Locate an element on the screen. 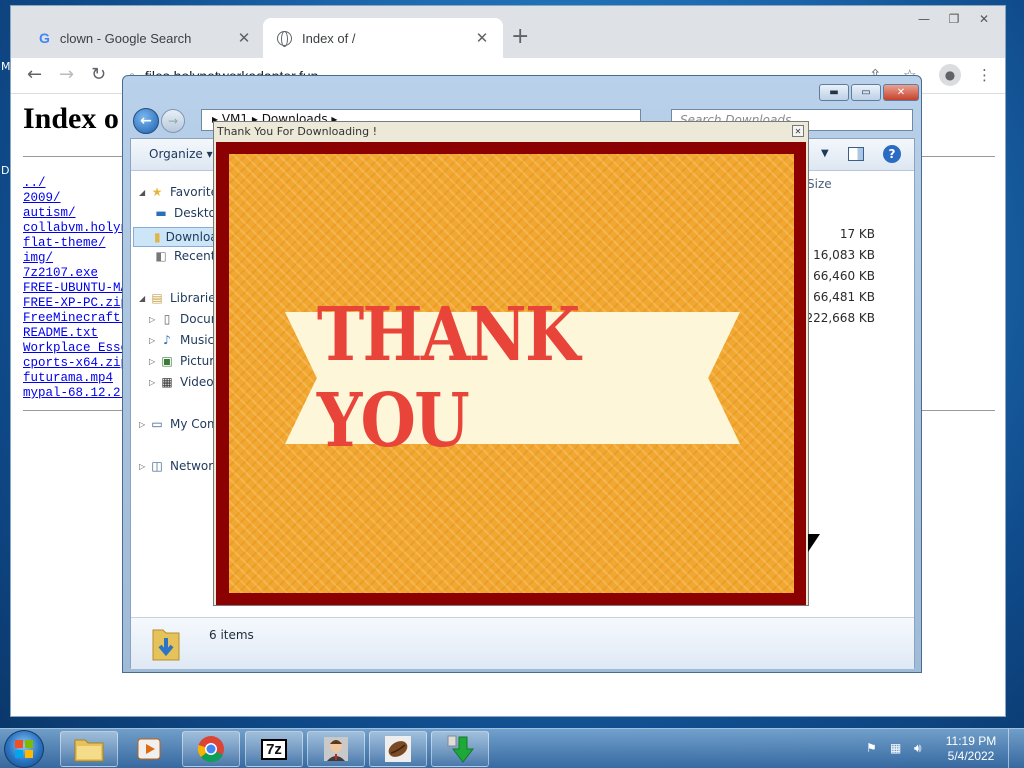 Image resolution: width=1024 pixels, height=768 pixels. back-button: ← is located at coordinates (34, 74).